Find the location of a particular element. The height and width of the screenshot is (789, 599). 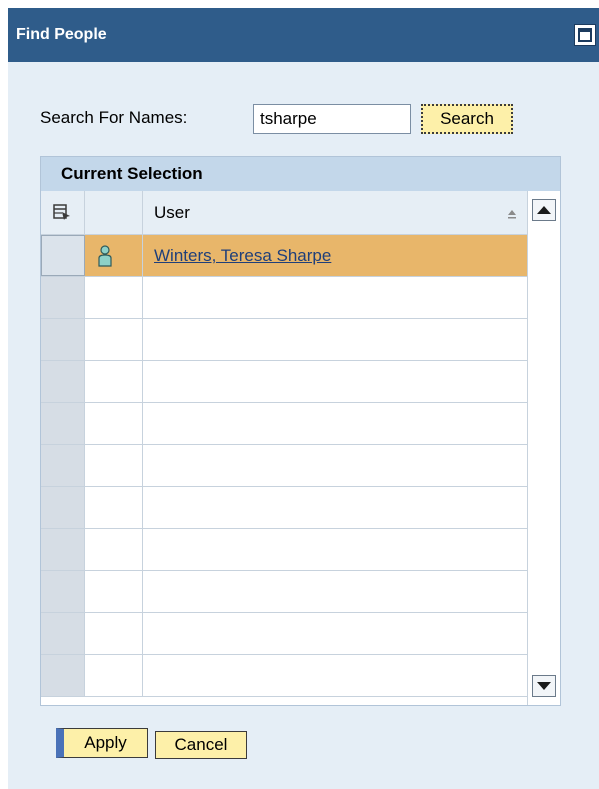

maximize-icon is located at coordinates (585, 35).